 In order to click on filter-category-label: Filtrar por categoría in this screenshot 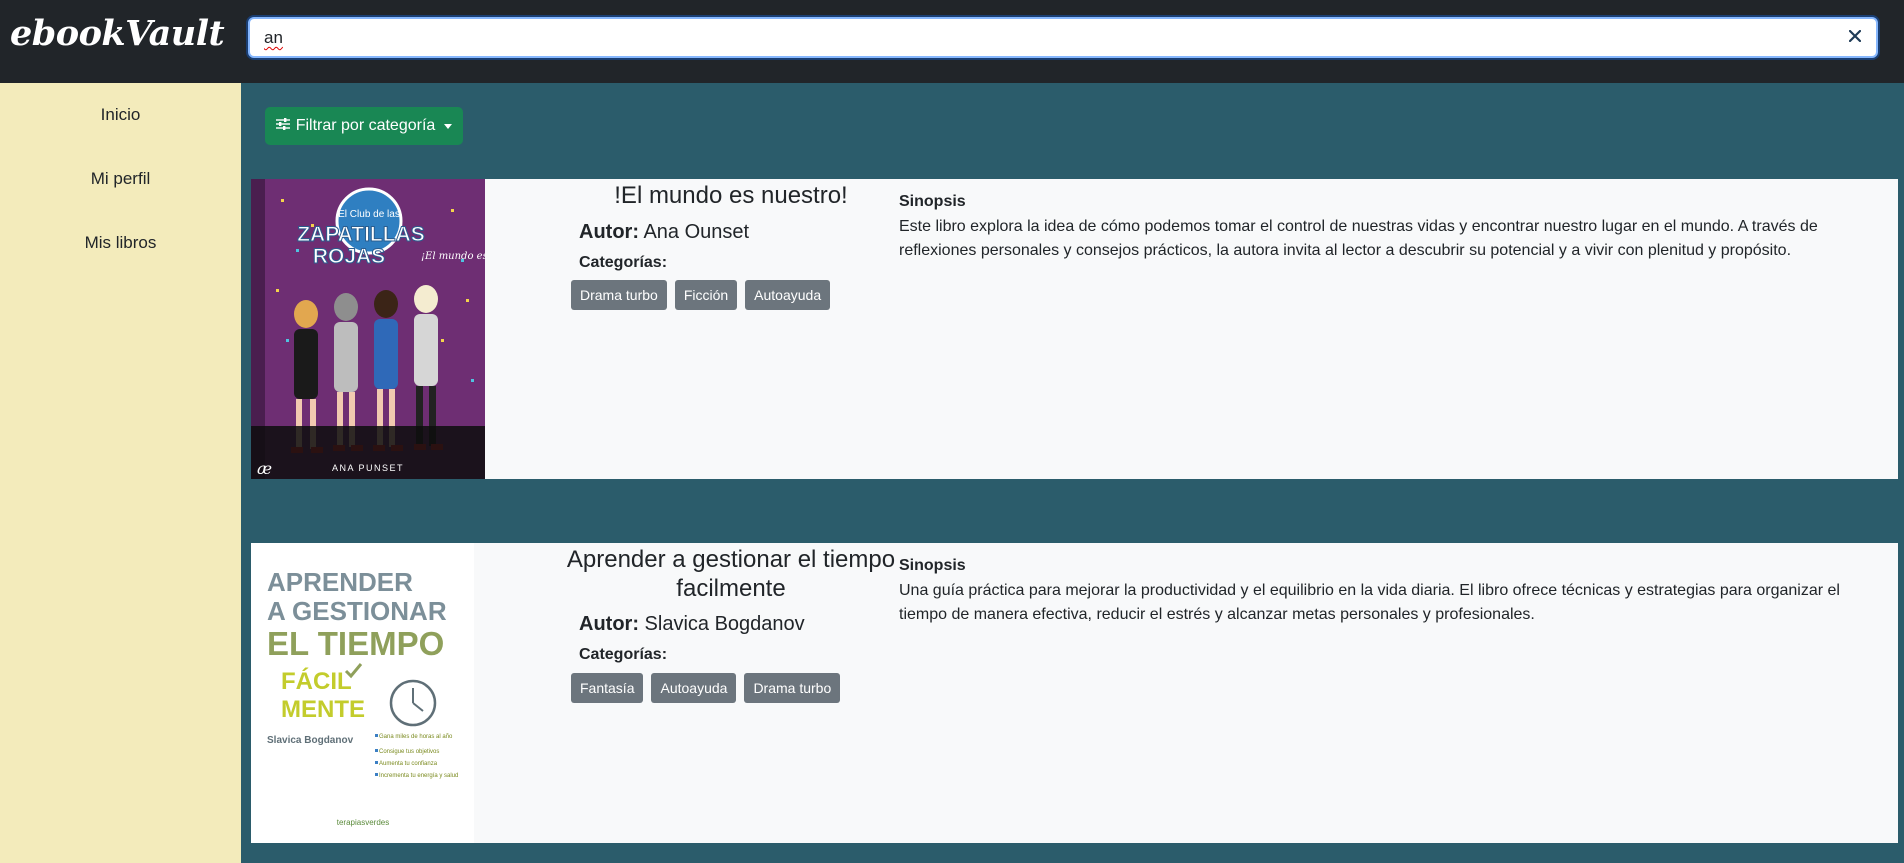, I will do `click(365, 125)`.